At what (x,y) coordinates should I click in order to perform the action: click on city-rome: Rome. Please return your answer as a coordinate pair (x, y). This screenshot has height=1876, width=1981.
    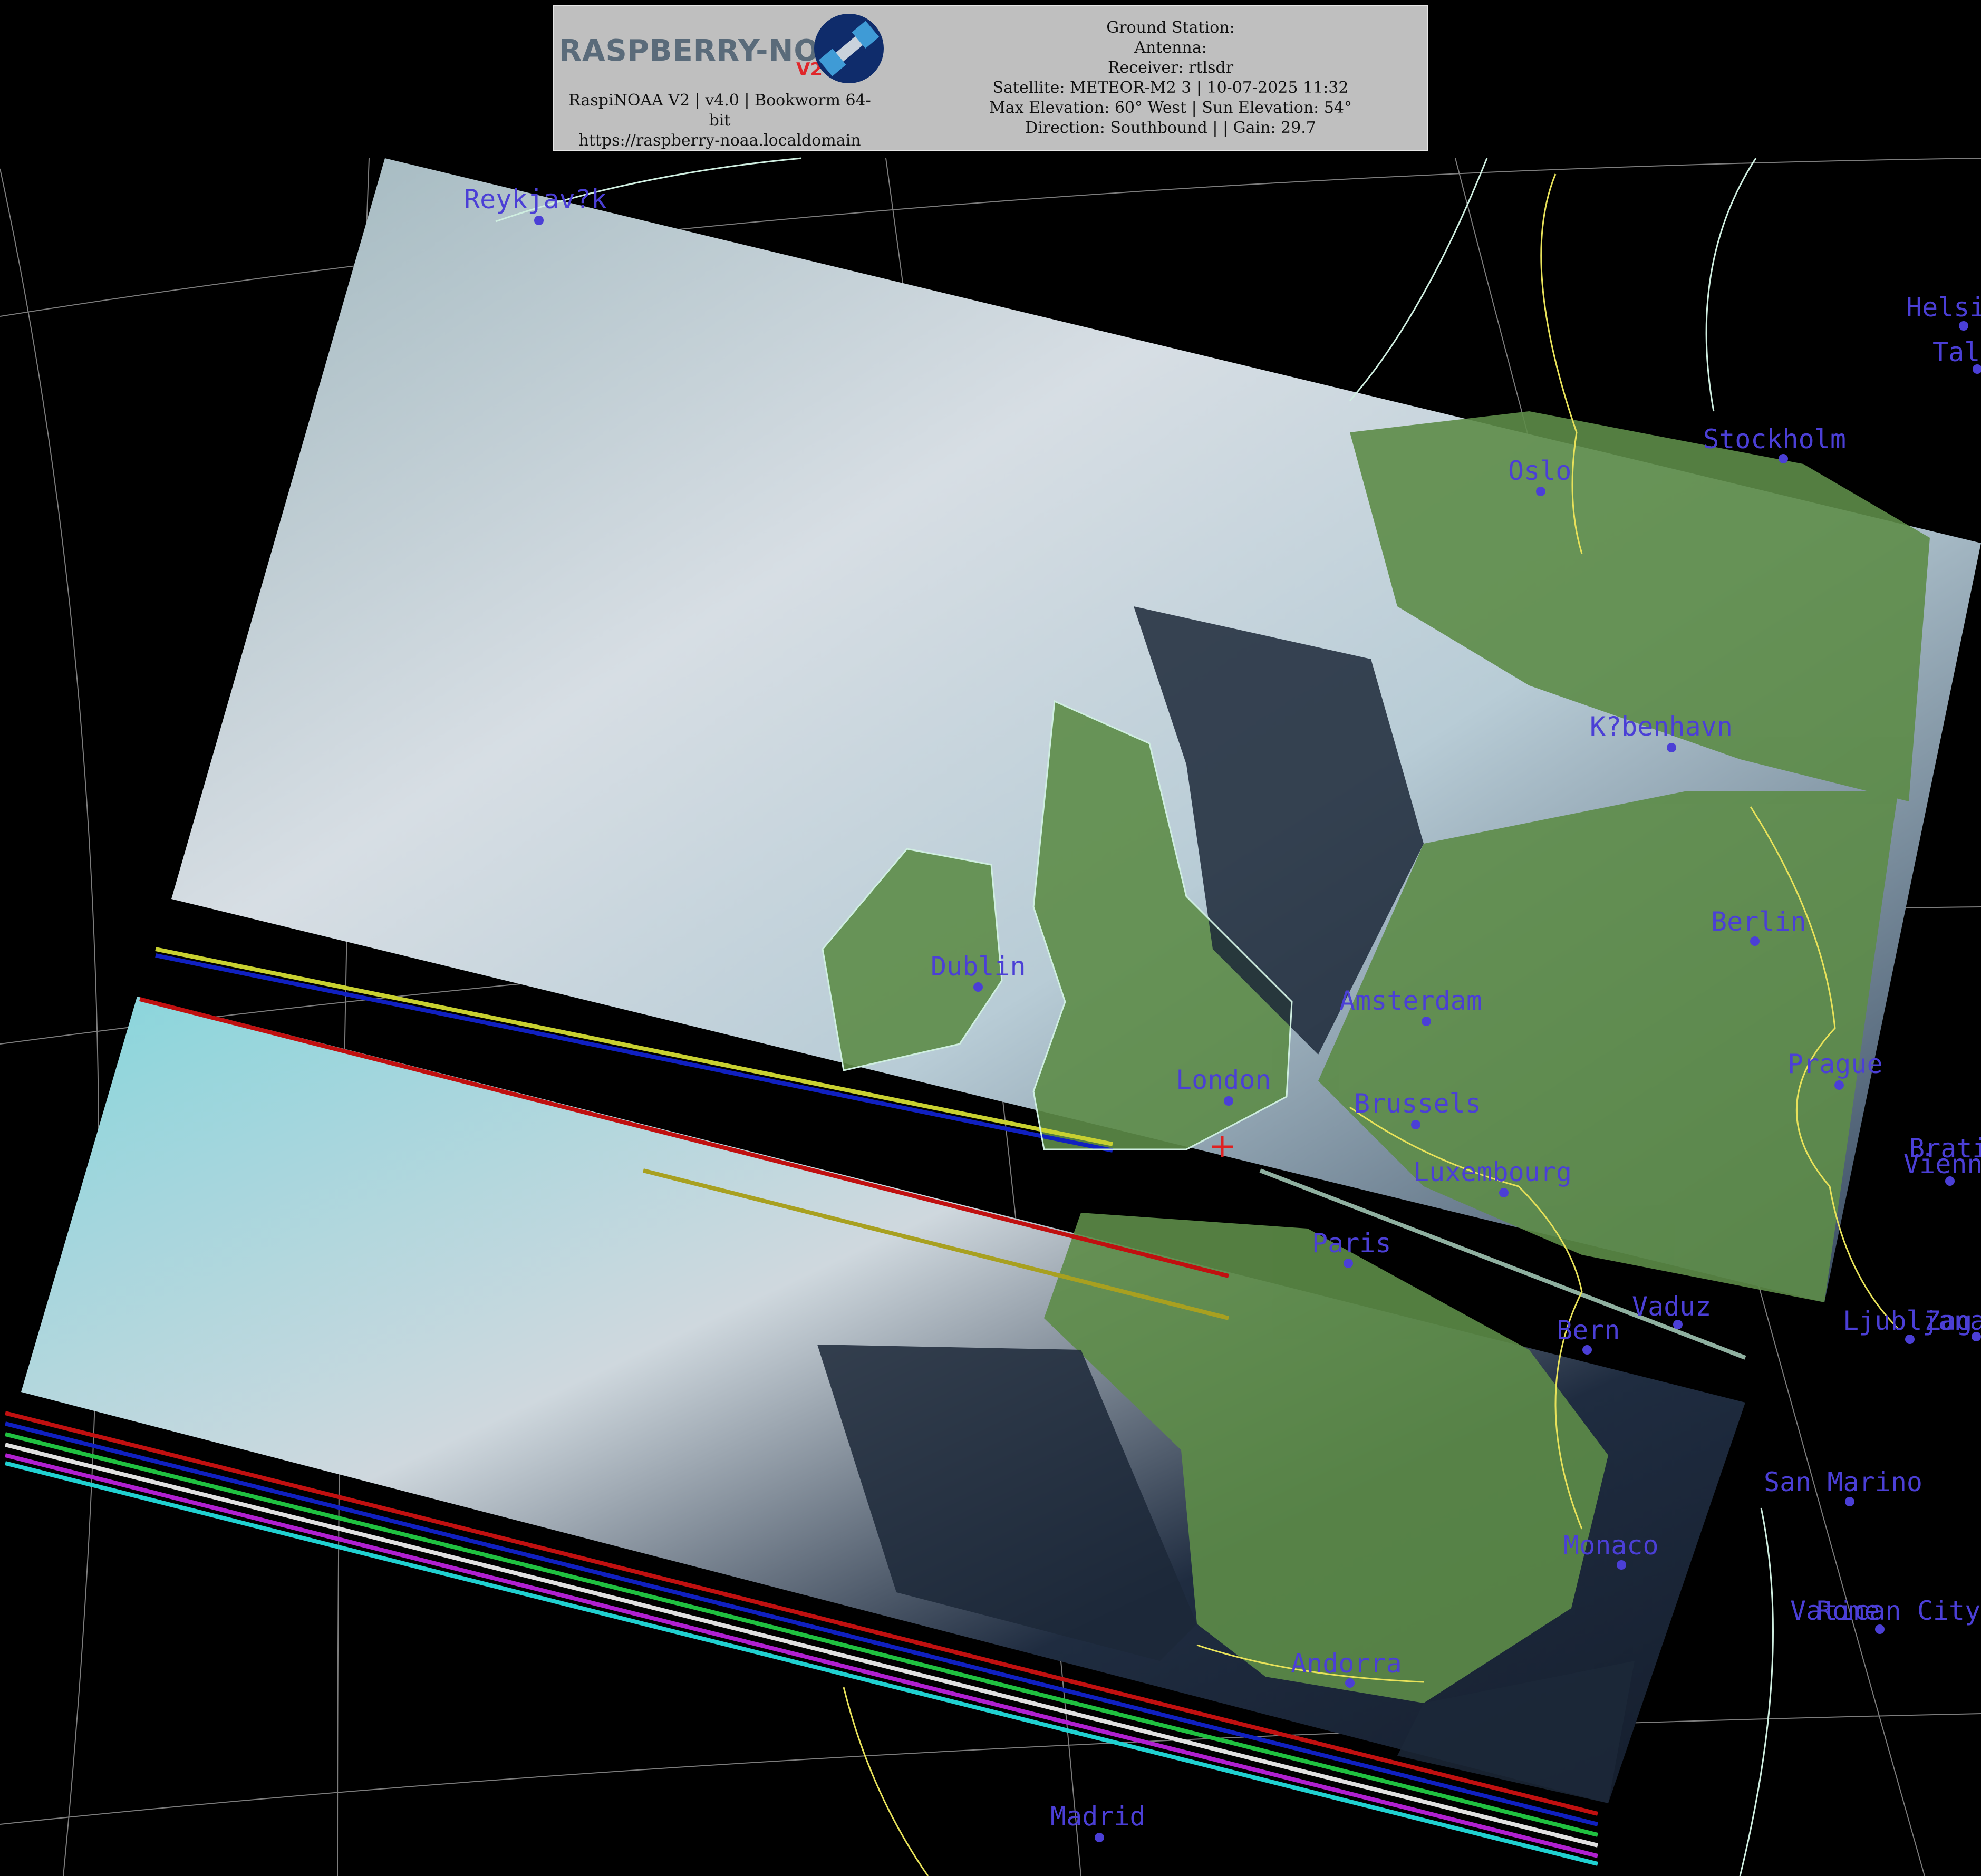
    Looking at the image, I should click on (1848, 1610).